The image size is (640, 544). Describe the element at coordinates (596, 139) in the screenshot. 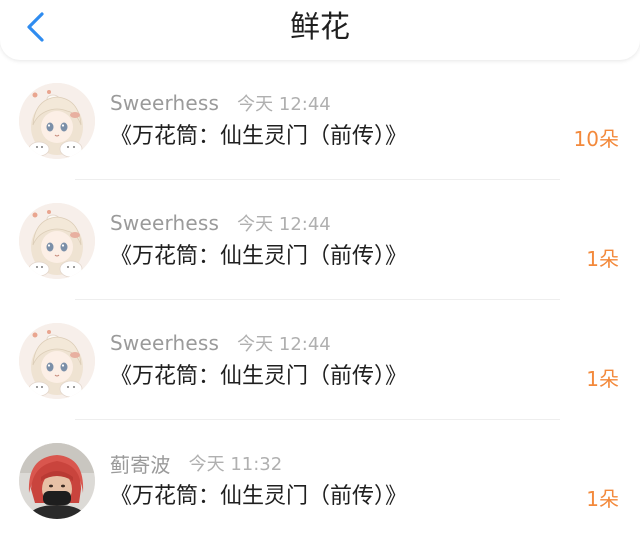

I see `flower-count: 10朵` at that location.